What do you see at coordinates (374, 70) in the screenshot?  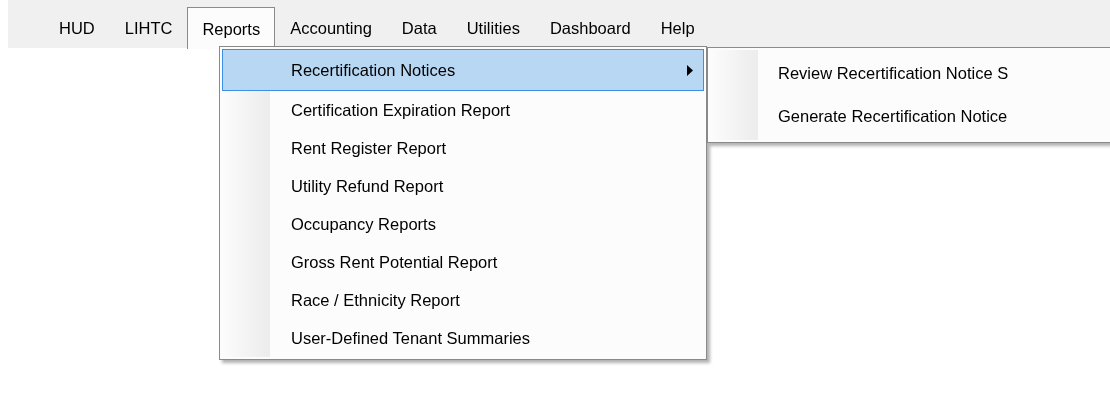 I see `menu-item-label: Recertification Notices` at bounding box center [374, 70].